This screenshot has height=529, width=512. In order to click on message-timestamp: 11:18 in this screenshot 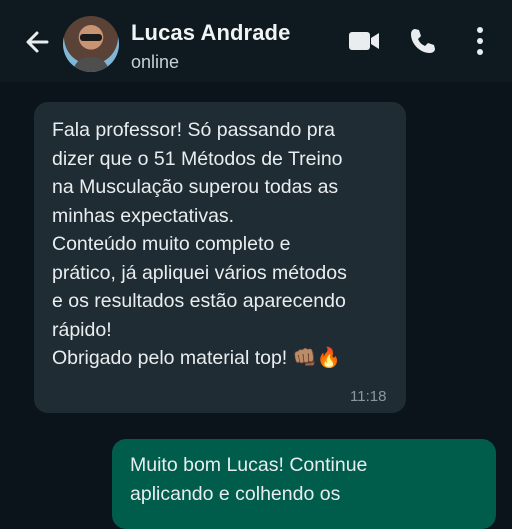, I will do `click(368, 396)`.